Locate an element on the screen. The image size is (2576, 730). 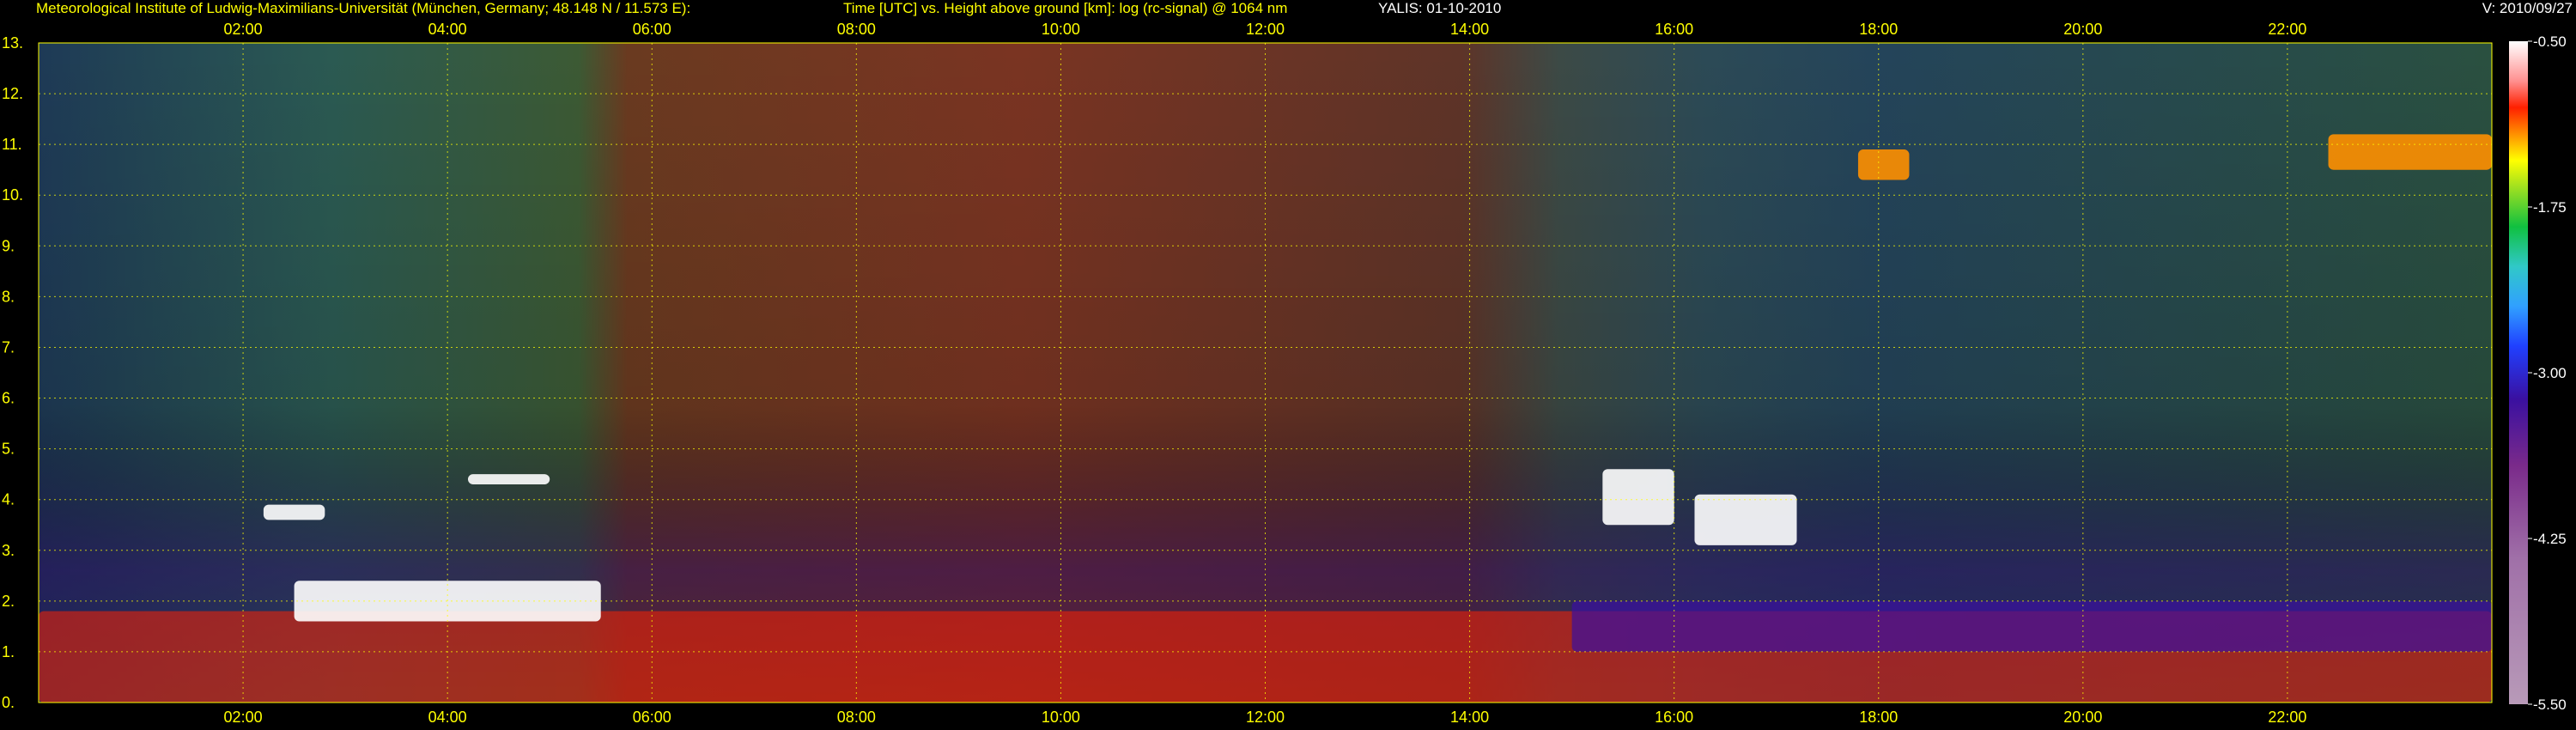
x-tick-bottom-5: 12:00 is located at coordinates (1265, 717).